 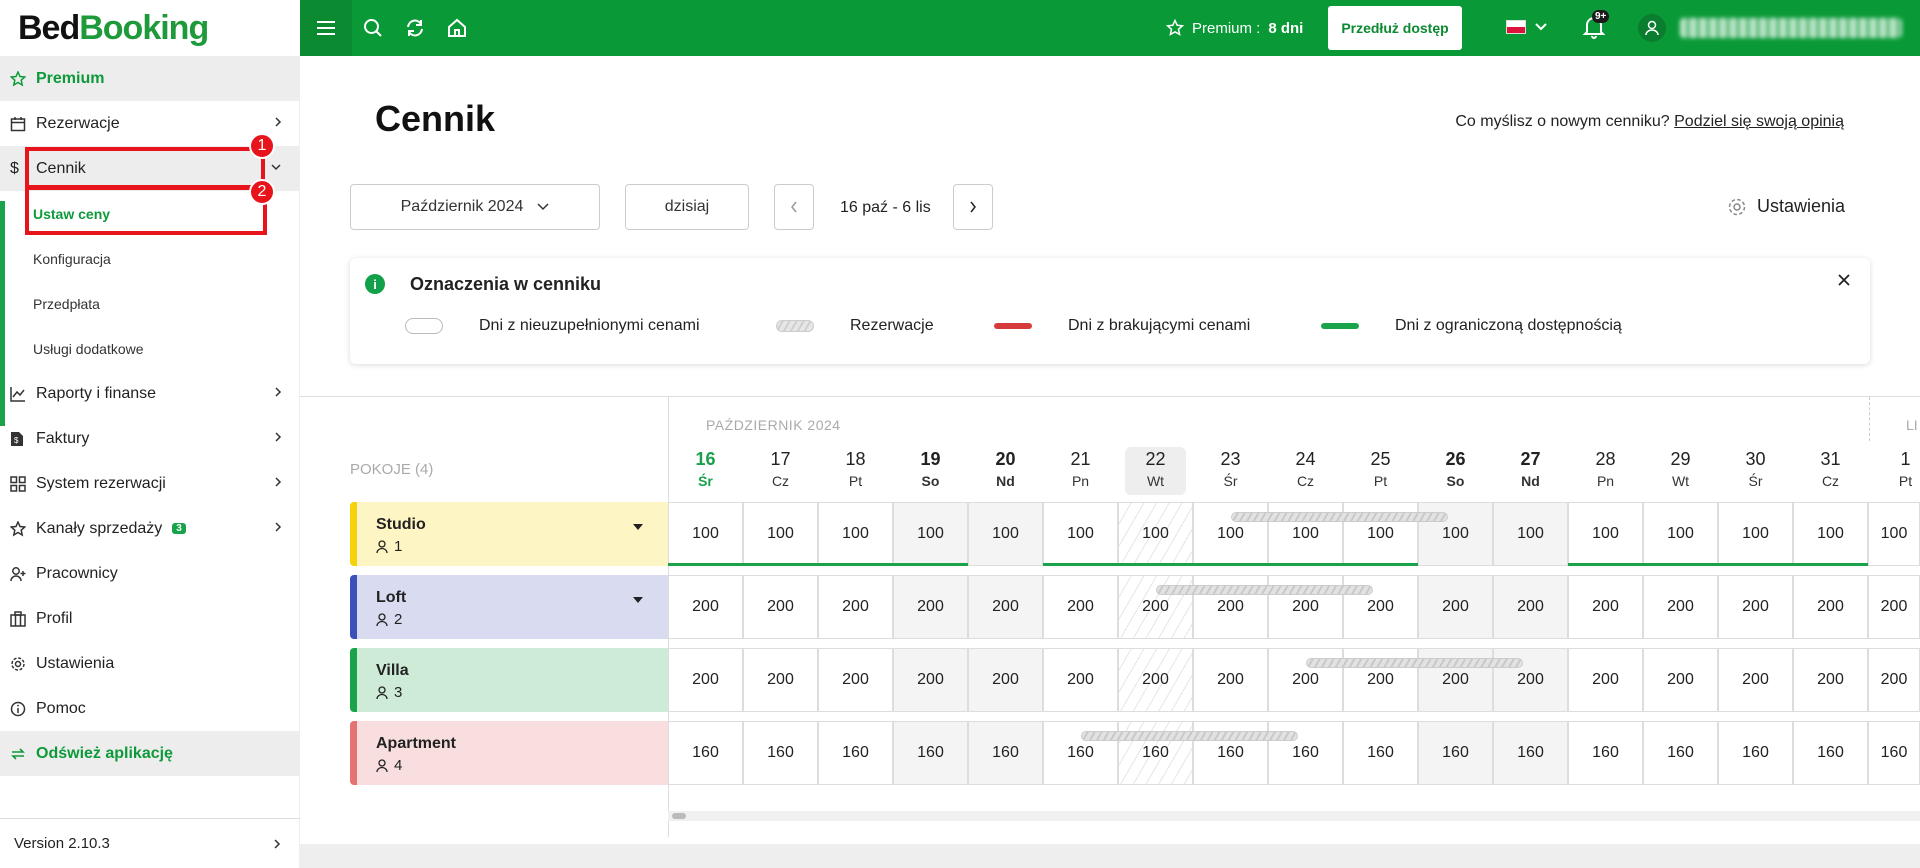 What do you see at coordinates (509, 753) in the screenshot?
I see `room-row-apartment: Apartment 4` at bounding box center [509, 753].